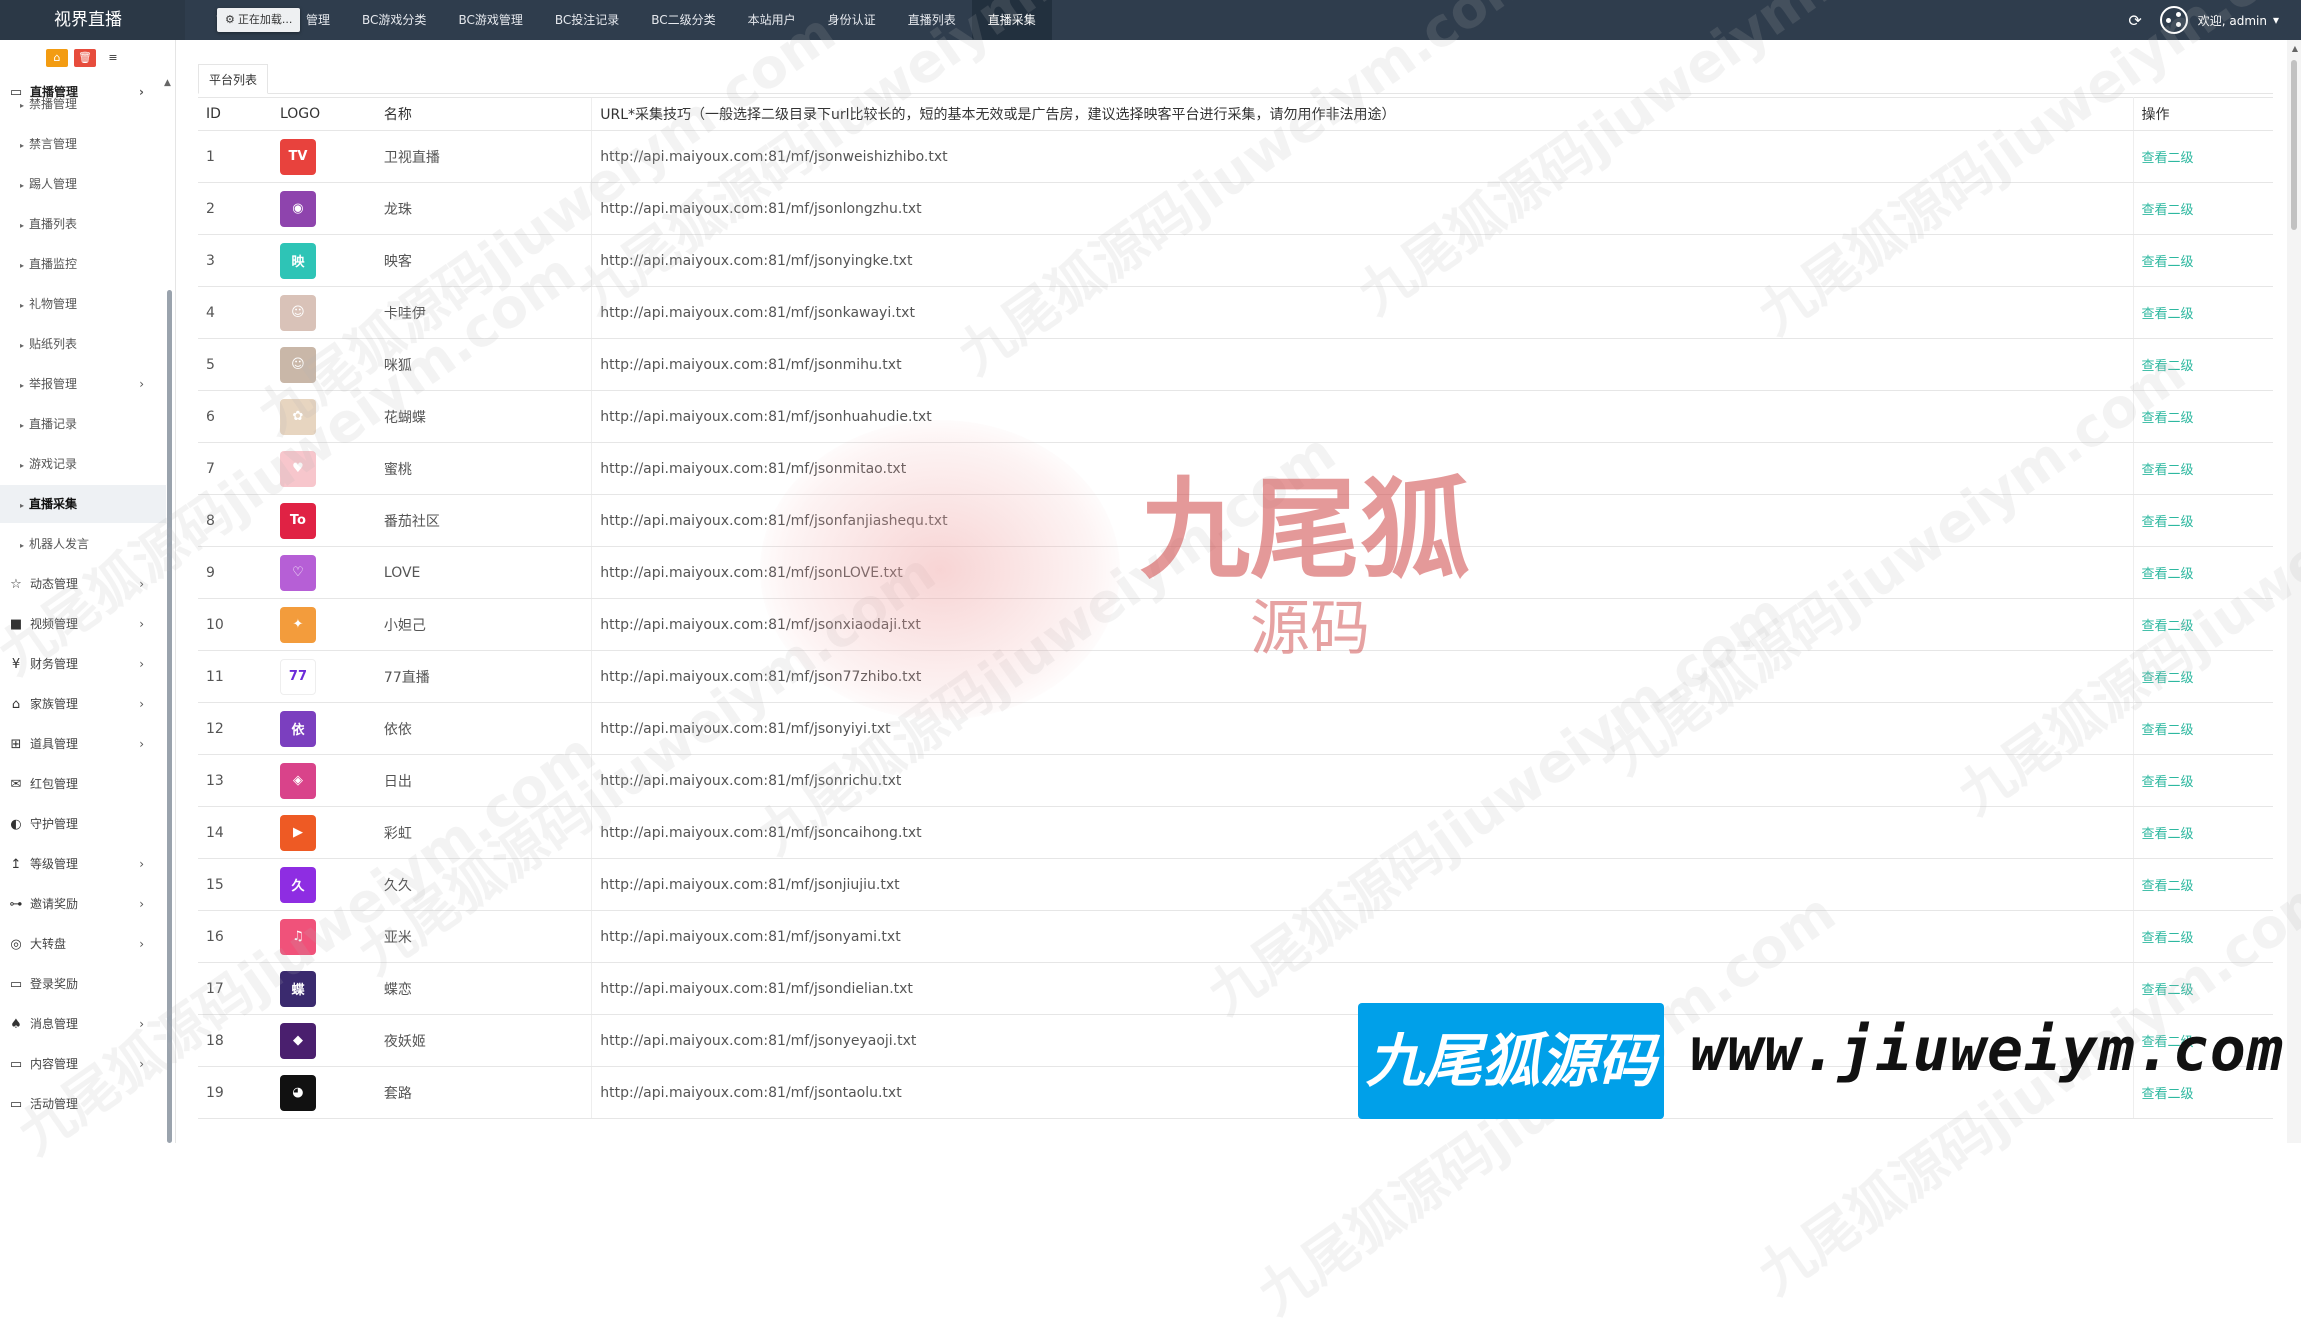 This screenshot has width=2301, height=1329. Describe the element at coordinates (483, 312) in the screenshot. I see `cell-name: 卡哇伊` at that location.